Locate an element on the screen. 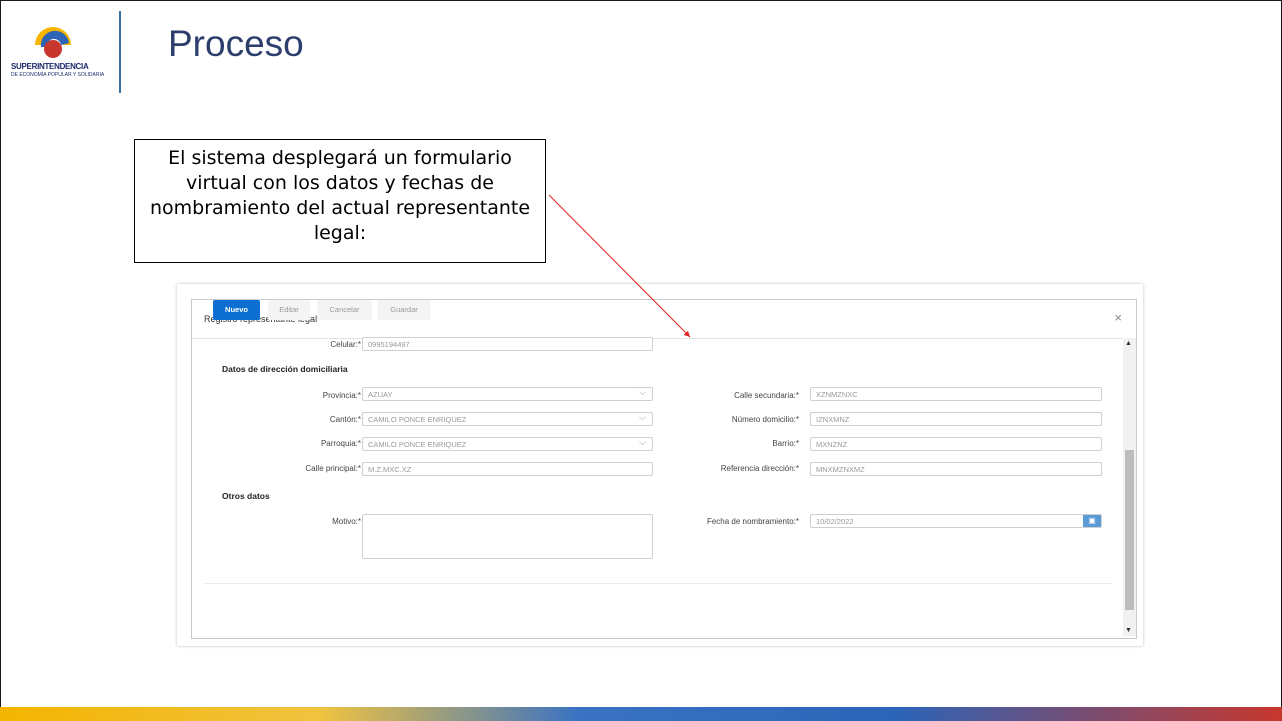 This screenshot has height=721, width=1282. modal-scrollbar: ▲ ▼ is located at coordinates (1129, 487).